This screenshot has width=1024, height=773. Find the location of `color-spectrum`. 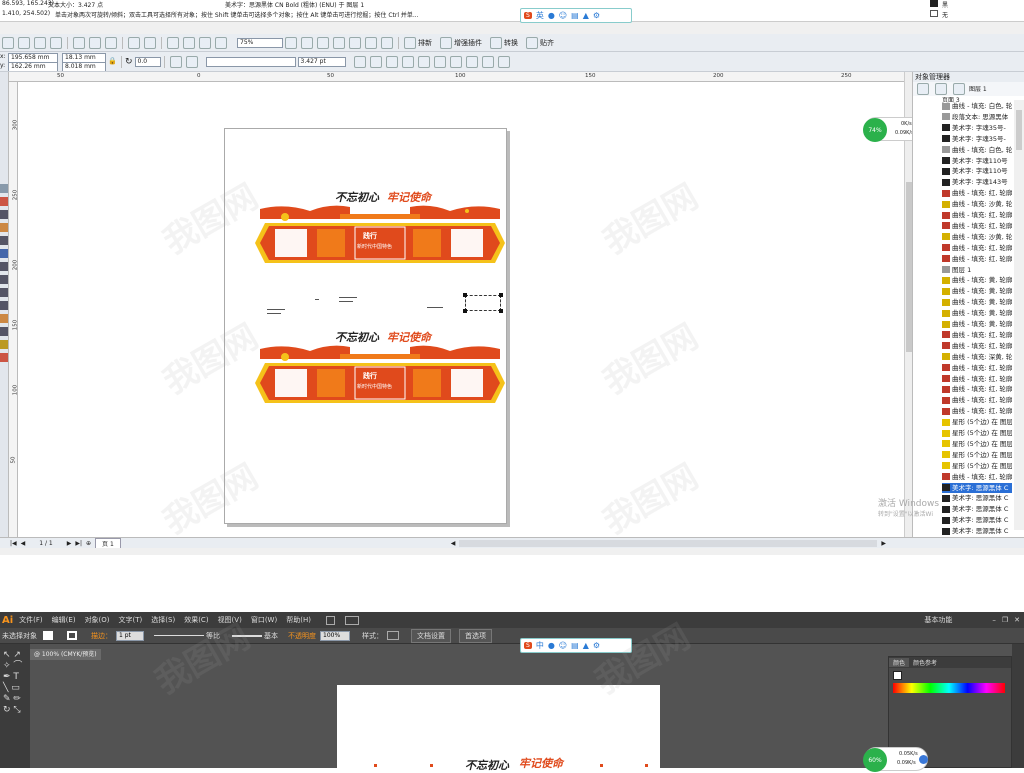

color-spectrum is located at coordinates (949, 688).